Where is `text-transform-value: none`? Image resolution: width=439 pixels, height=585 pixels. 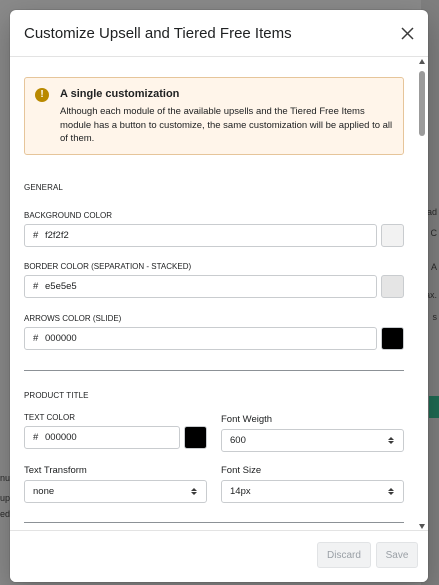
text-transform-value: none is located at coordinates (44, 491).